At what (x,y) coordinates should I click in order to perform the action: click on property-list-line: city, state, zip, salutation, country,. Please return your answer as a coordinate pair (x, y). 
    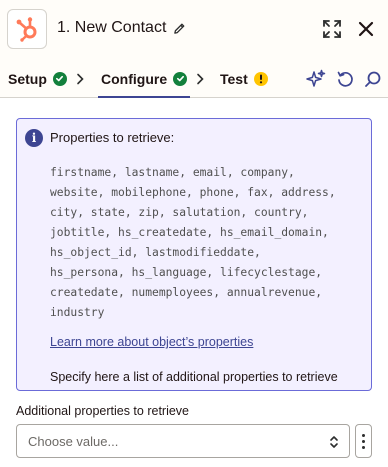
    Looking at the image, I should click on (179, 212).